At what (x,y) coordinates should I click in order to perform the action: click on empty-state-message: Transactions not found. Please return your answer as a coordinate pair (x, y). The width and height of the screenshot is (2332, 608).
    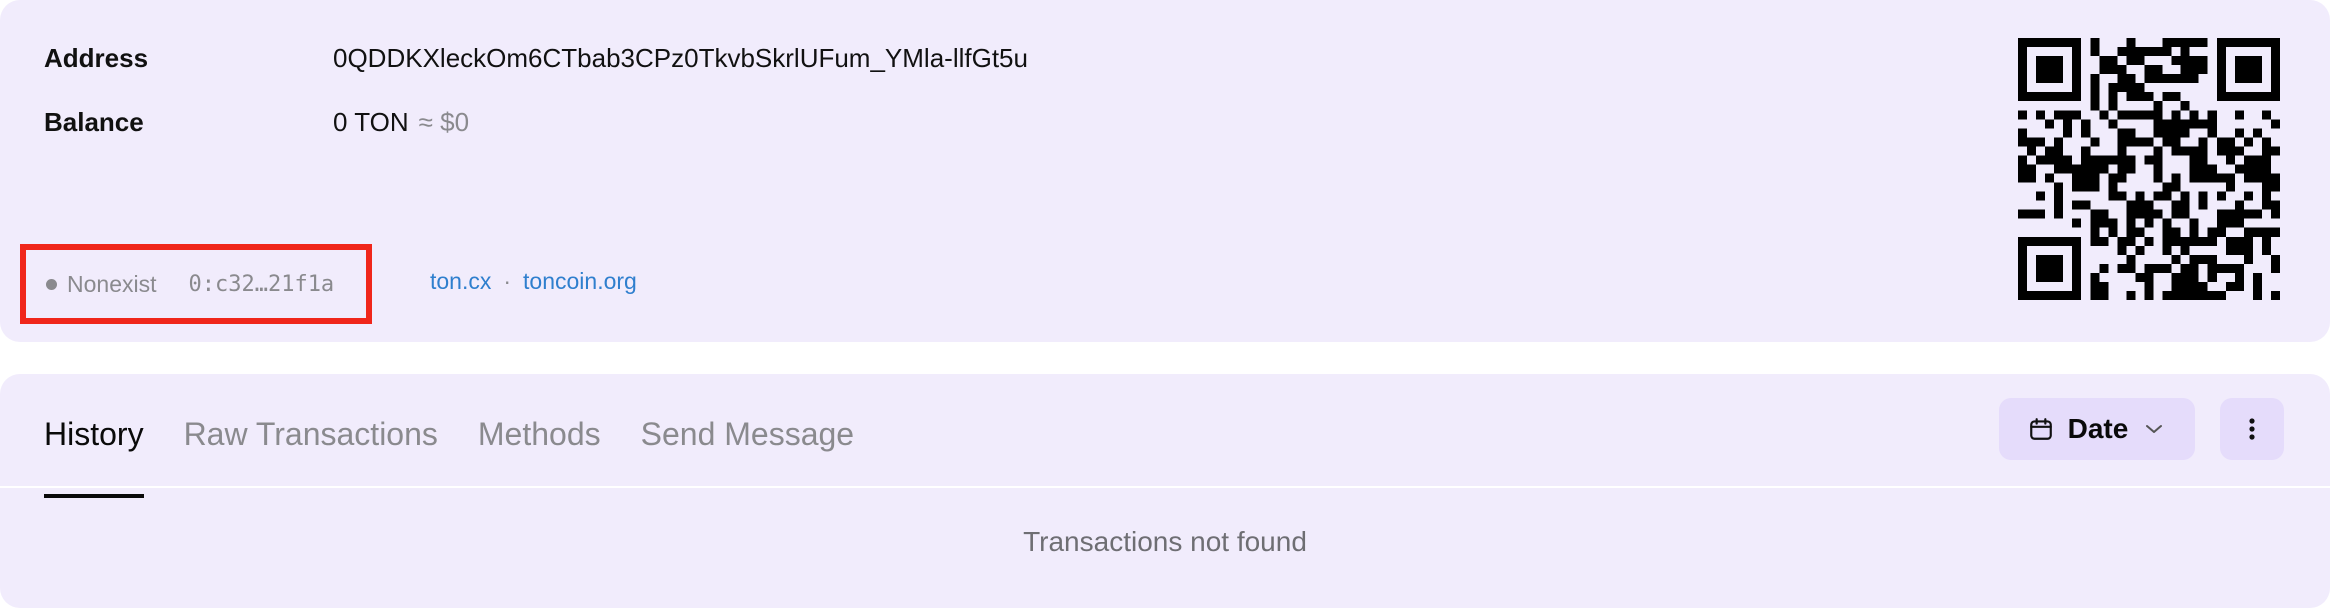
    Looking at the image, I should click on (1165, 541).